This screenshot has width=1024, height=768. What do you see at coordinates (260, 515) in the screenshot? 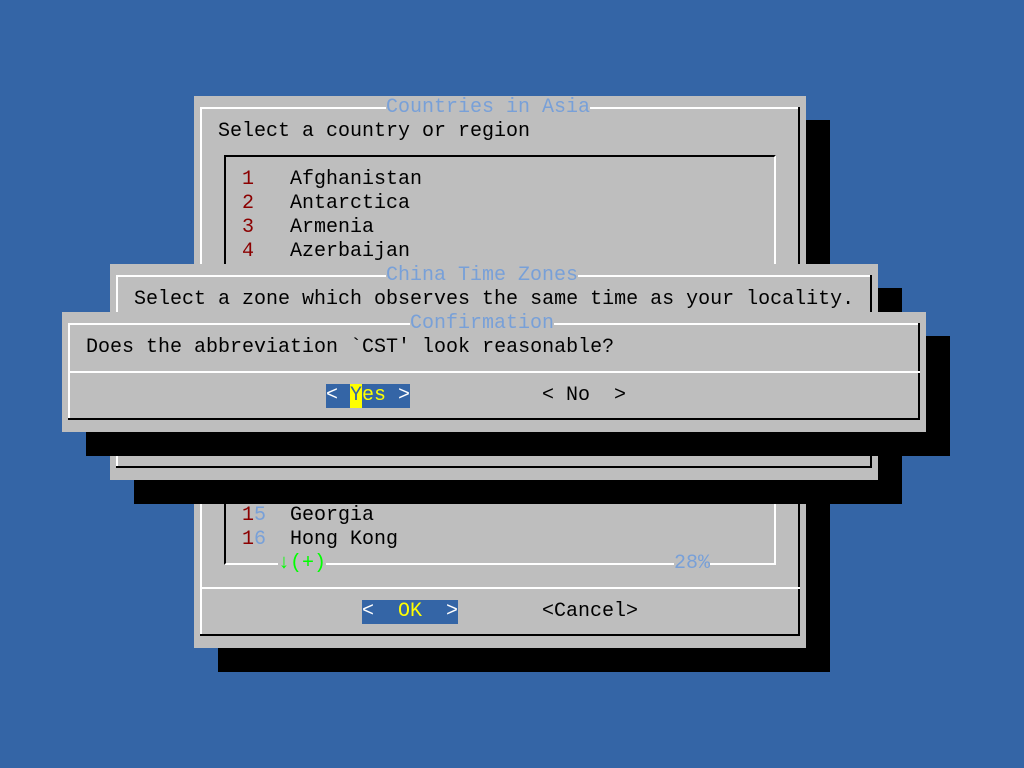
I see `item-number: 5` at bounding box center [260, 515].